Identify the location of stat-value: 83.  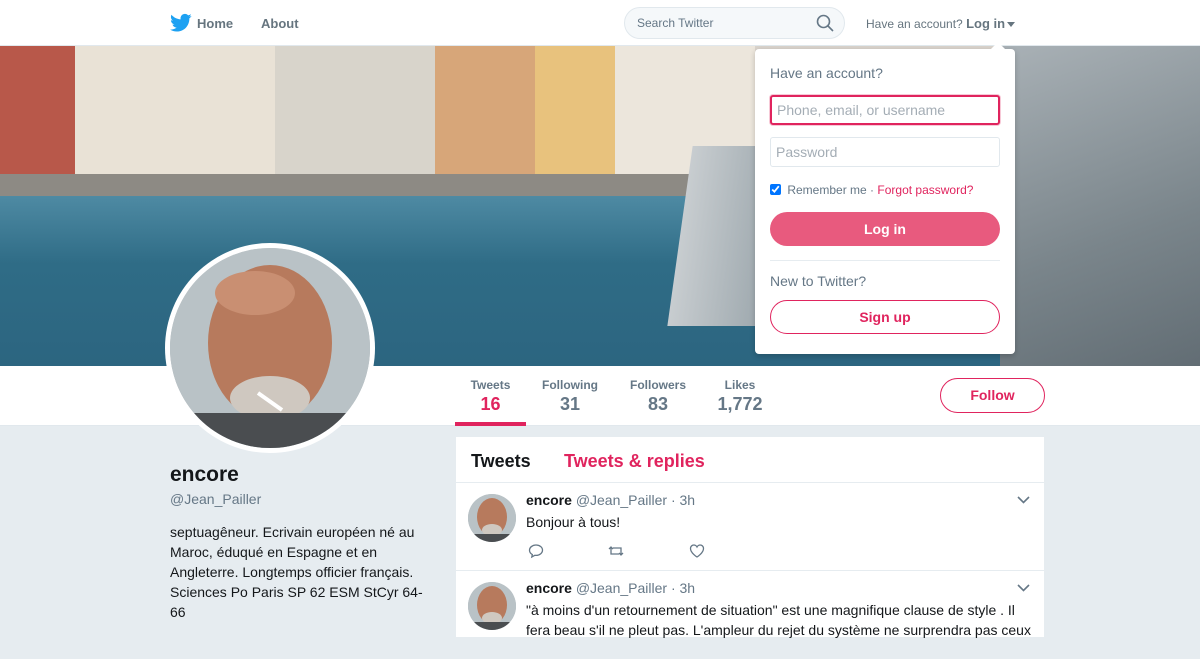
(658, 404).